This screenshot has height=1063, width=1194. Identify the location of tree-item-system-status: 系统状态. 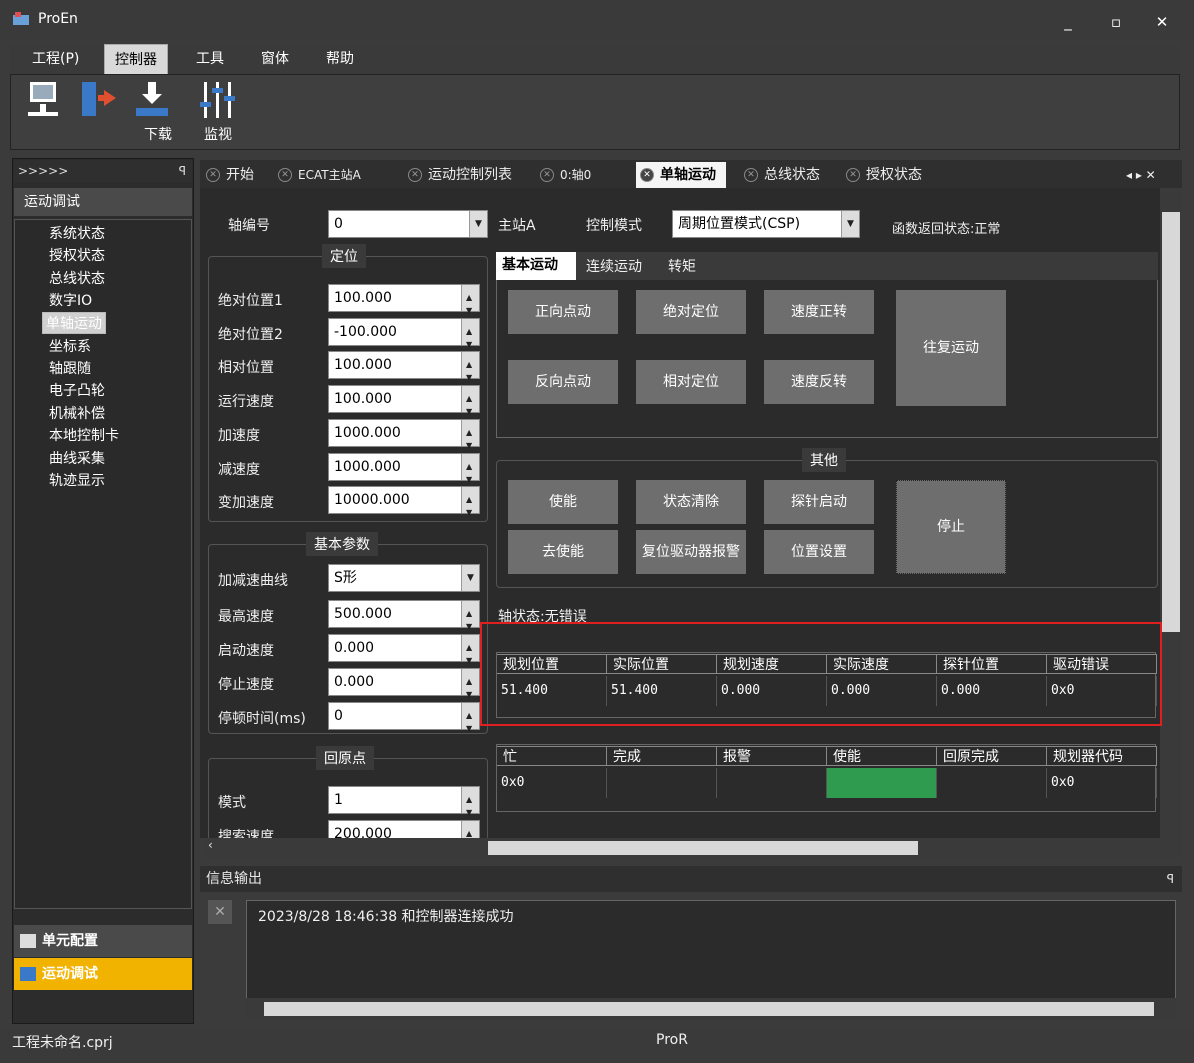
(77, 234).